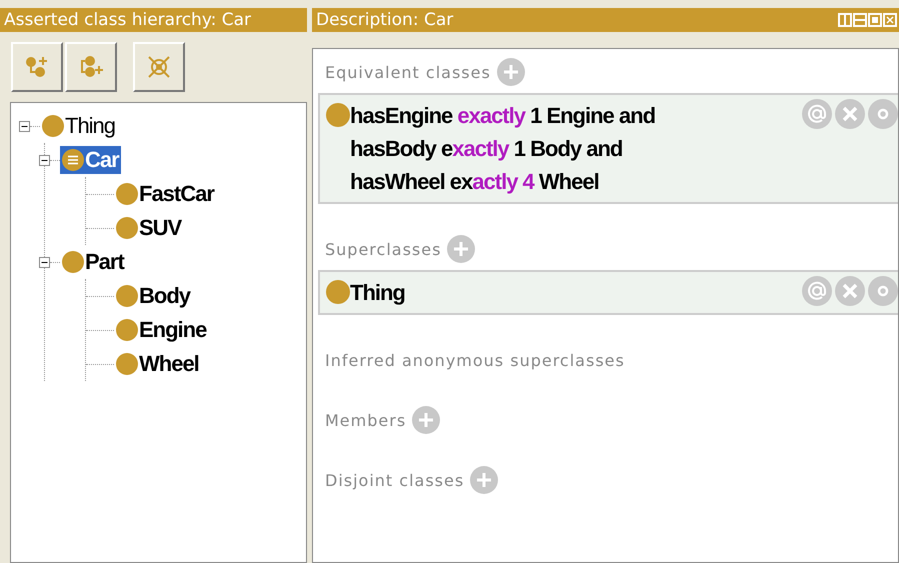  What do you see at coordinates (394, 480) in the screenshot?
I see `section-title: Disjoint classes` at bounding box center [394, 480].